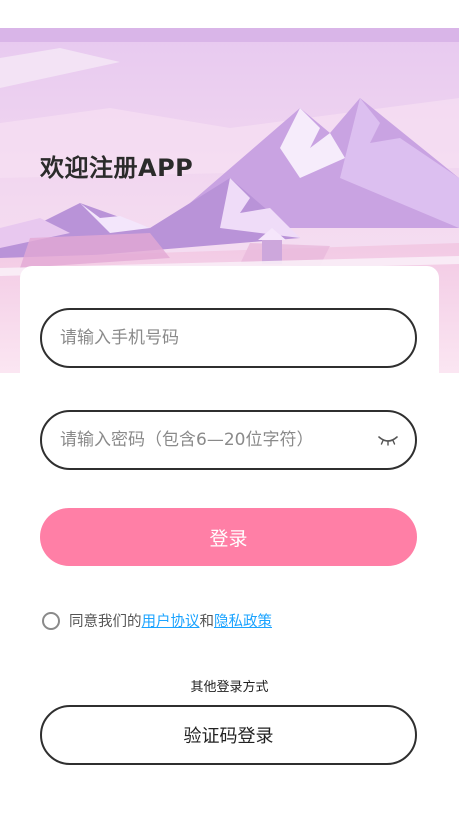 The image size is (459, 817). Describe the element at coordinates (228, 537) in the screenshot. I see `login-button: 登录` at that location.